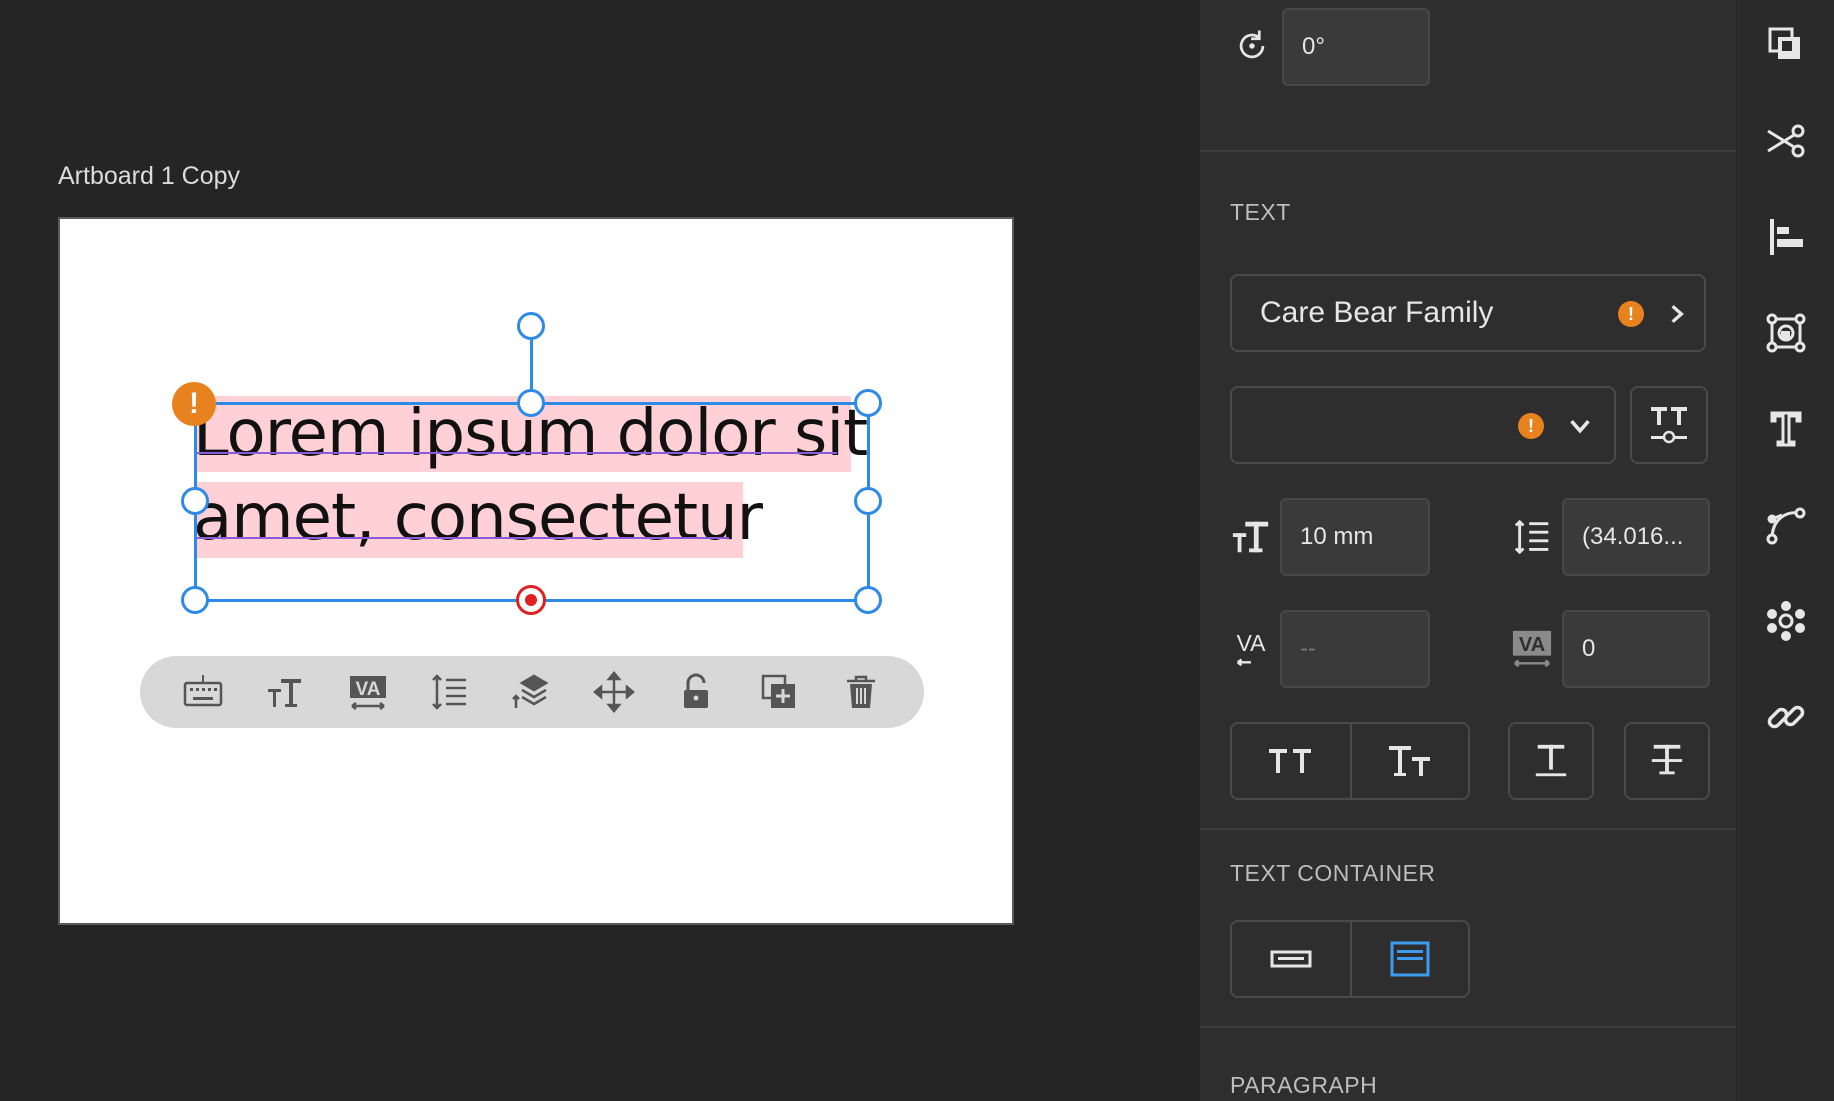  Describe the element at coordinates (531, 403) in the screenshot. I see `resize-handle-top` at that location.